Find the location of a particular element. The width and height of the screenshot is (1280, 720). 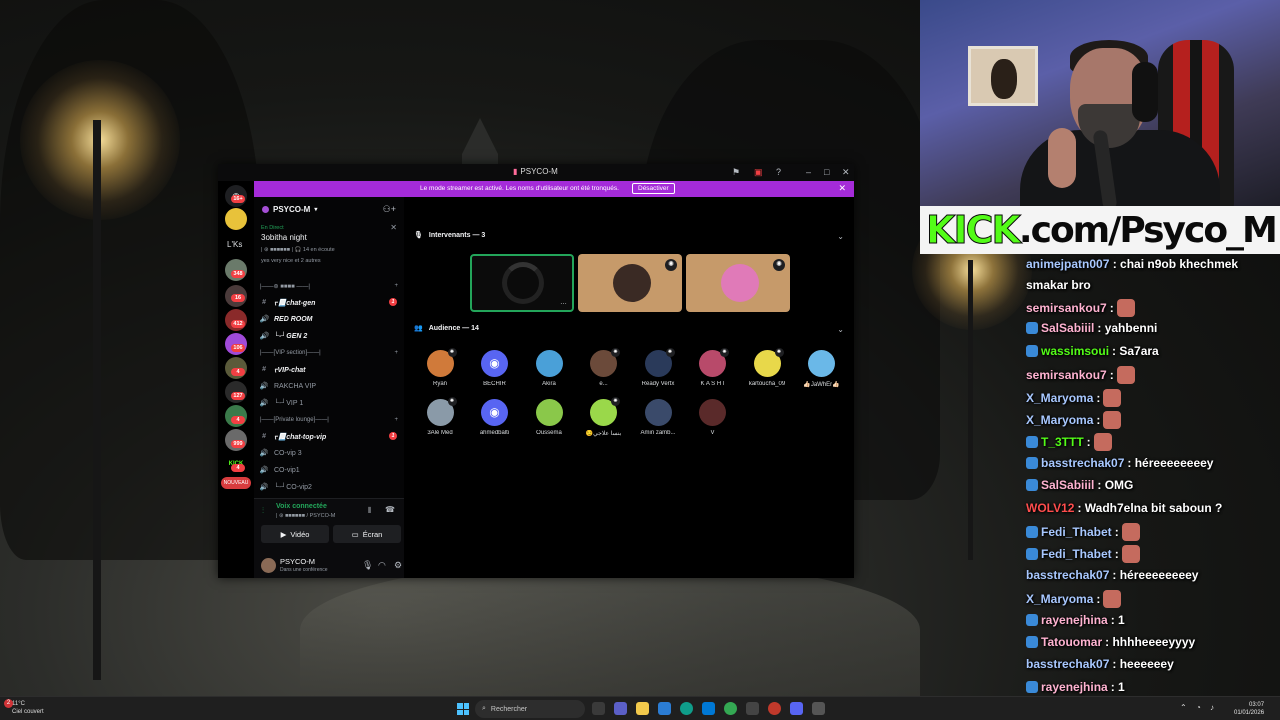

speaker-tile-2: ✺ is located at coordinates (630, 283).